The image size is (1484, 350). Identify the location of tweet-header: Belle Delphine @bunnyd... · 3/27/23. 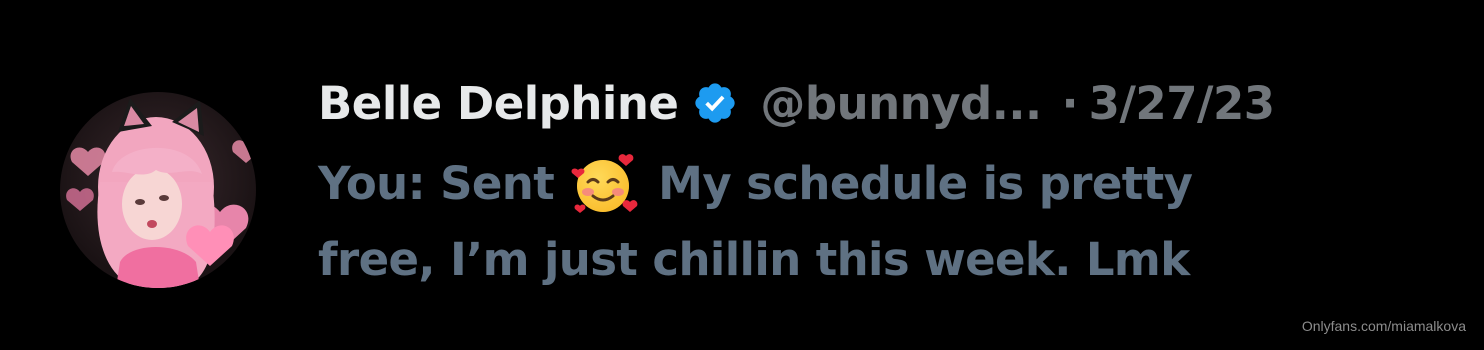
(796, 103).